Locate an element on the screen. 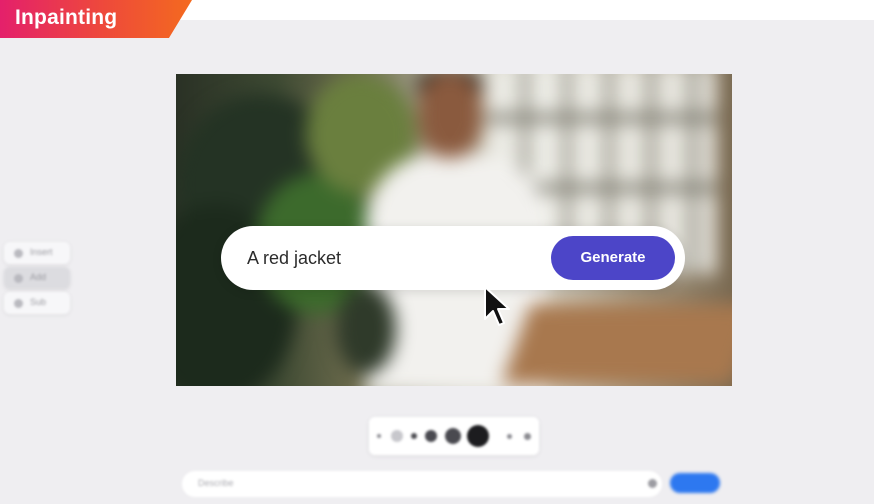 Image resolution: width=874 pixels, height=504 pixels. submit-button is located at coordinates (695, 483).